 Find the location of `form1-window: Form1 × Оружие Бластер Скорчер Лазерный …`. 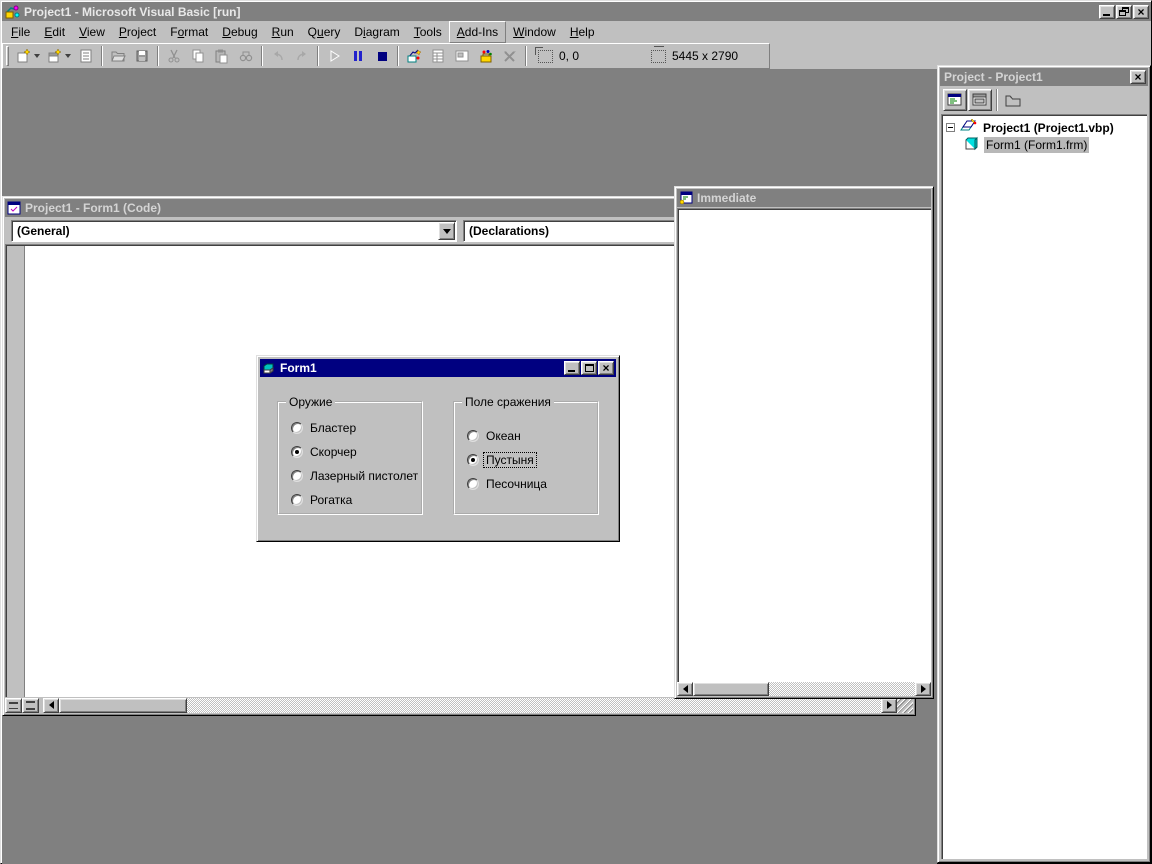

form1-window: Form1 × Оружие Бластер Скорчер Лазерный … is located at coordinates (438, 448).